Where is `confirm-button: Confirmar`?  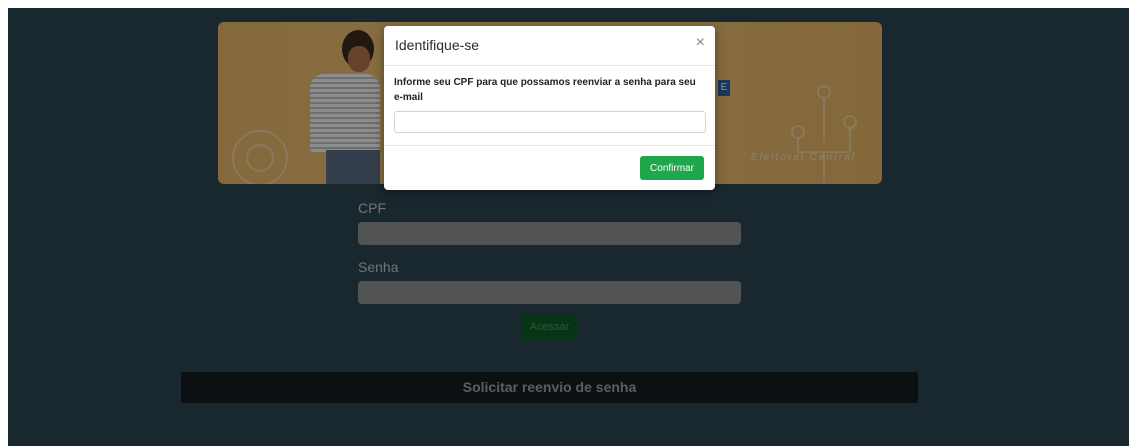 confirm-button: Confirmar is located at coordinates (672, 168).